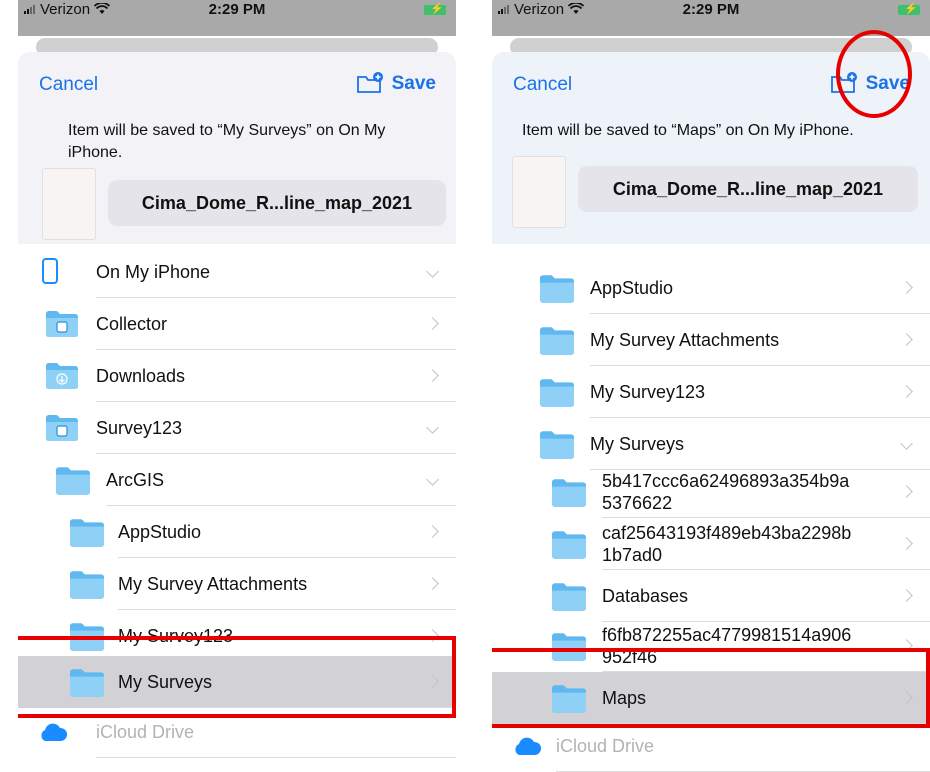 The height and width of the screenshot is (772, 930). I want to click on list-item-collector: Collector, so click(237, 324).